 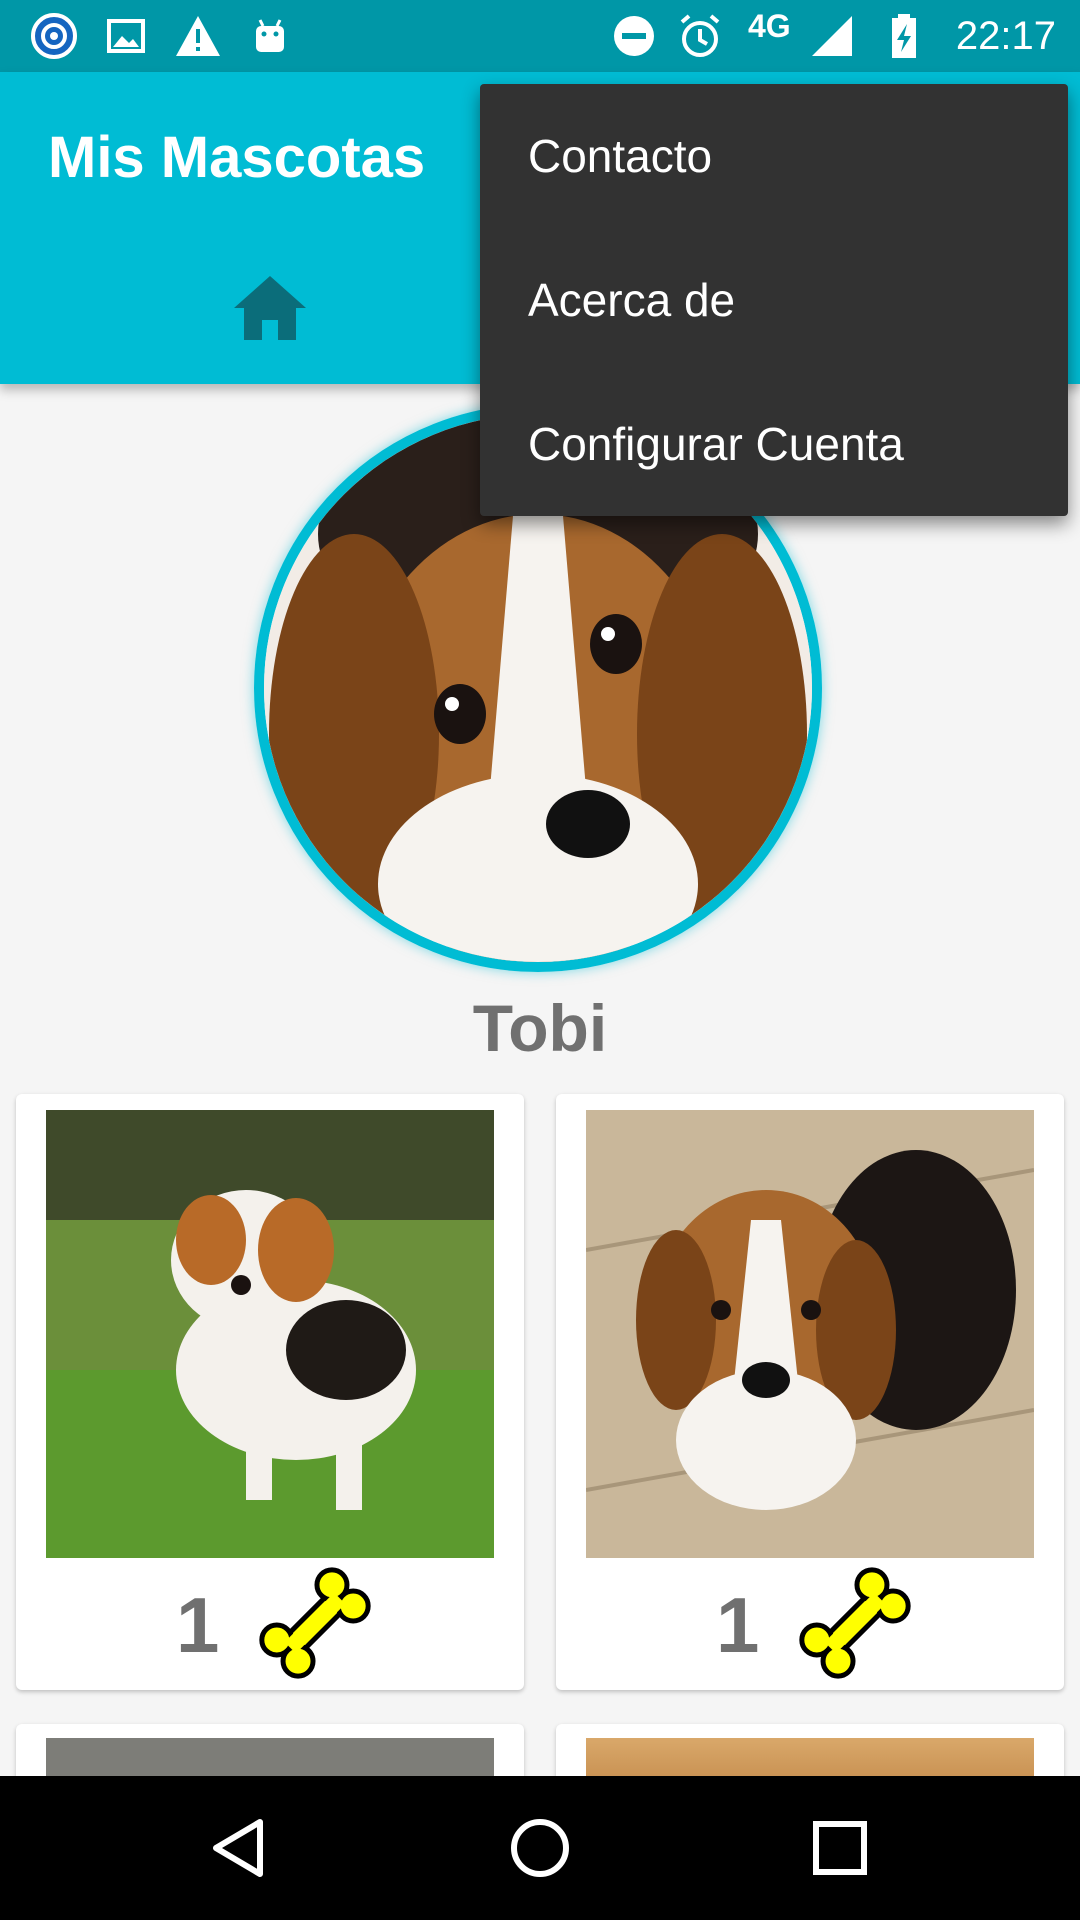 What do you see at coordinates (540, 1028) in the screenshot?
I see `pet-name: Tobi` at bounding box center [540, 1028].